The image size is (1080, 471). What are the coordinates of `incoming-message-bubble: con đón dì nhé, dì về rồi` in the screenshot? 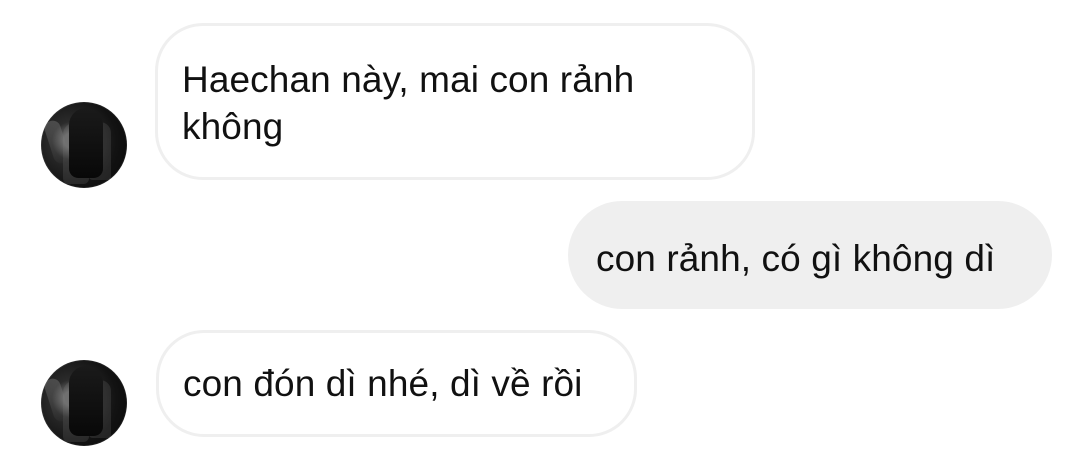 It's located at (396, 383).